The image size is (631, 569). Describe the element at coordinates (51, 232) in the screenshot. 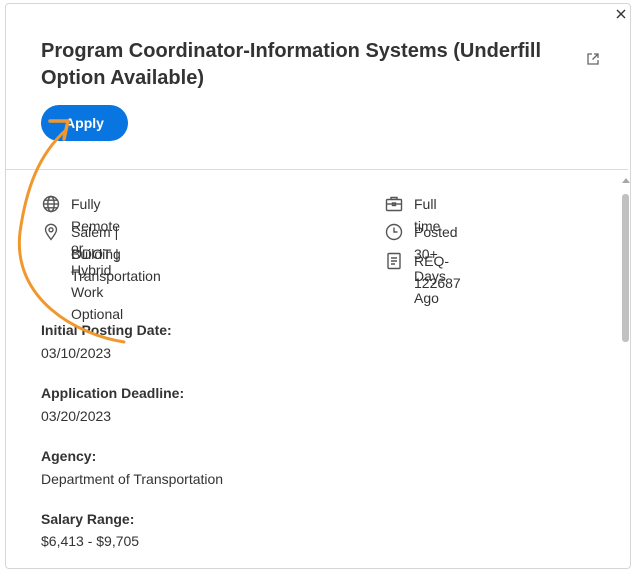

I see `location-pin-icon` at that location.